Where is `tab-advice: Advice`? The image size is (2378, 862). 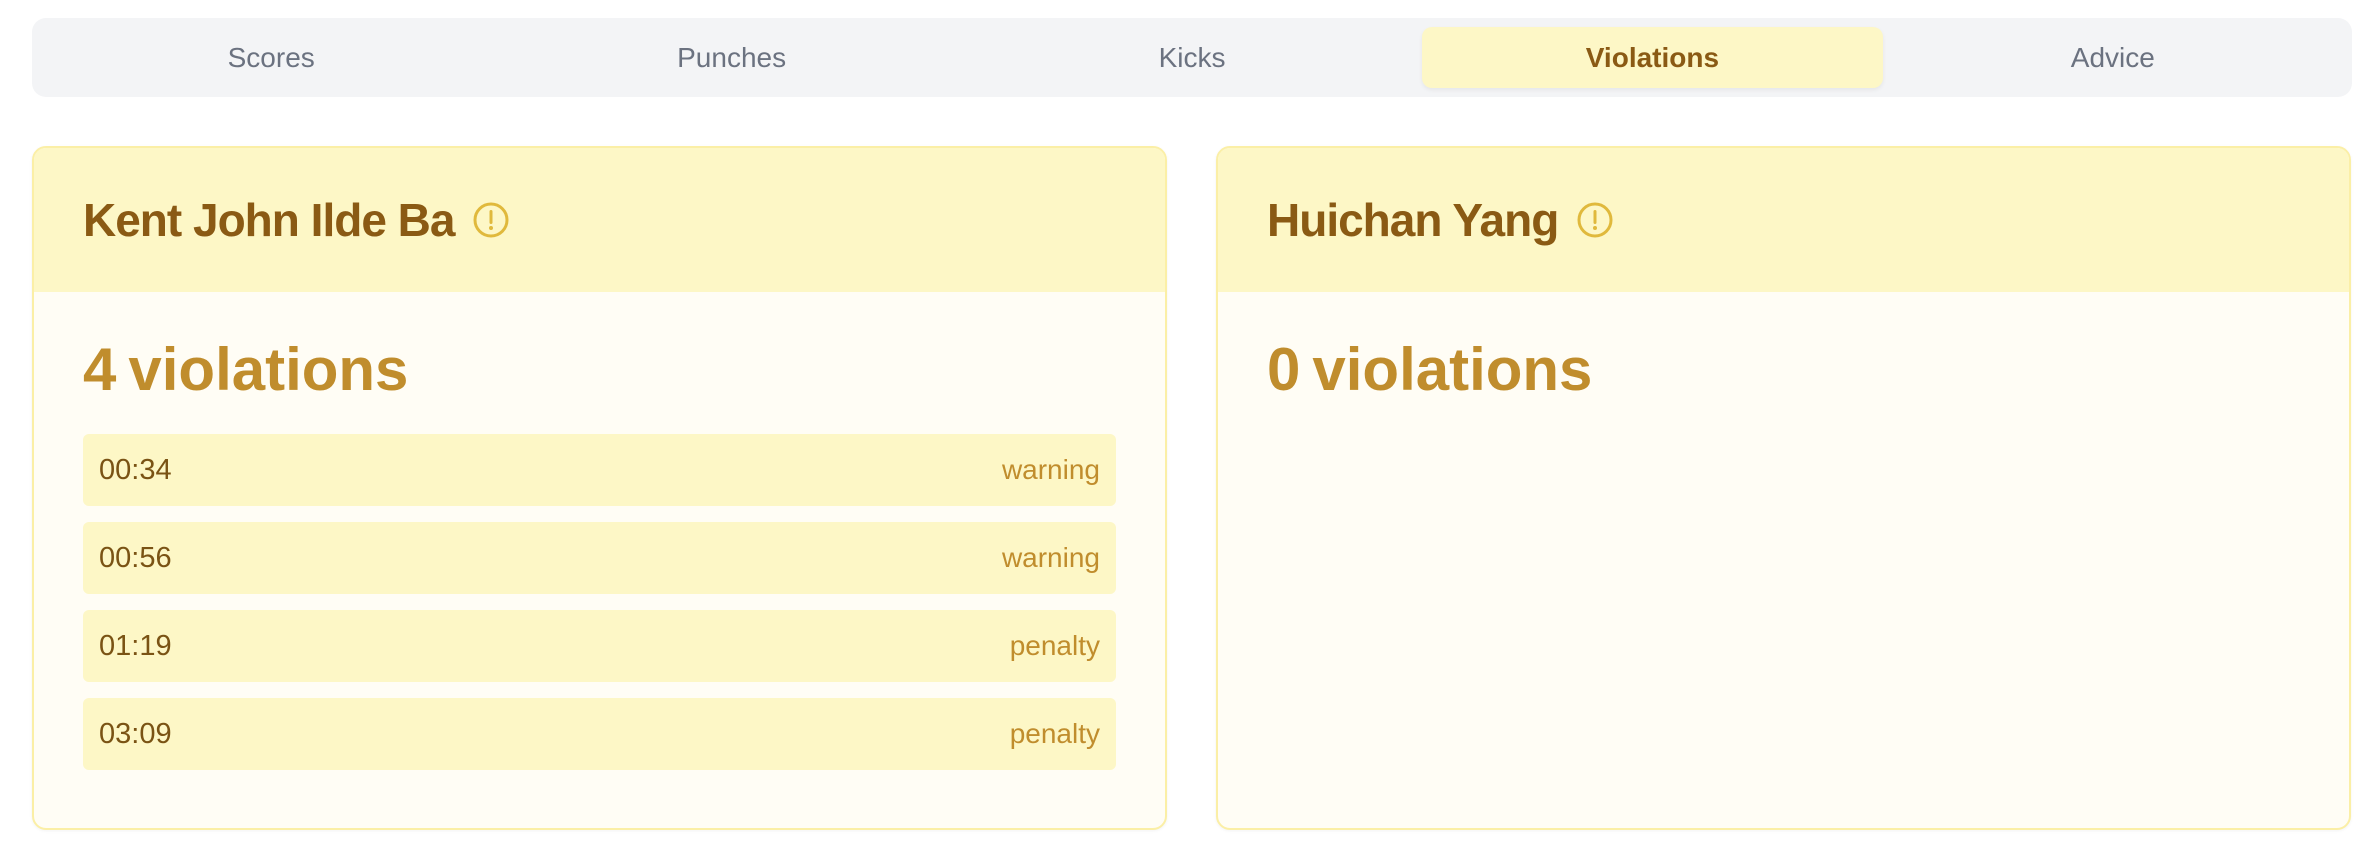
tab-advice: Advice is located at coordinates (2113, 57).